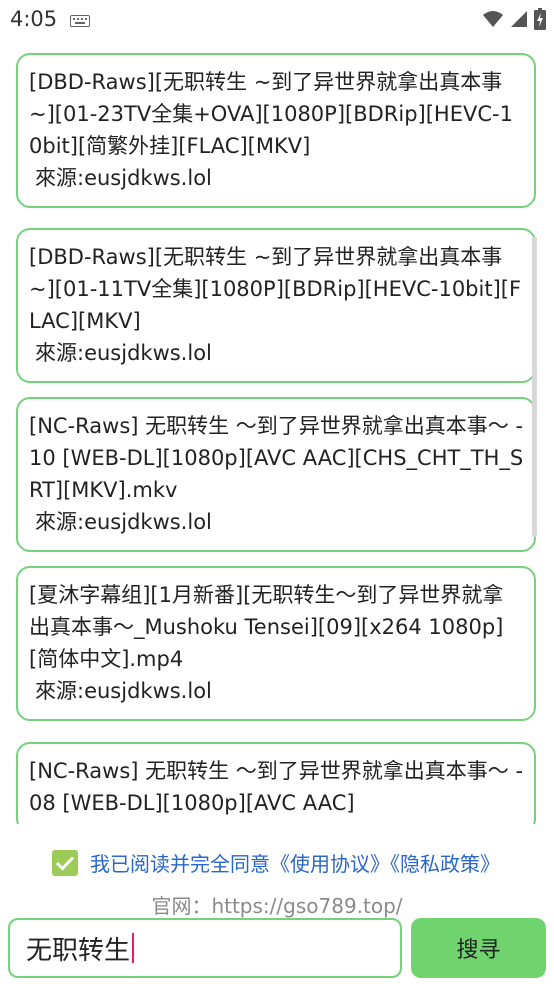 Image resolution: width=554 pixels, height=984 pixels. Describe the element at coordinates (80, 21) in the screenshot. I see `keyboard-icon` at that location.